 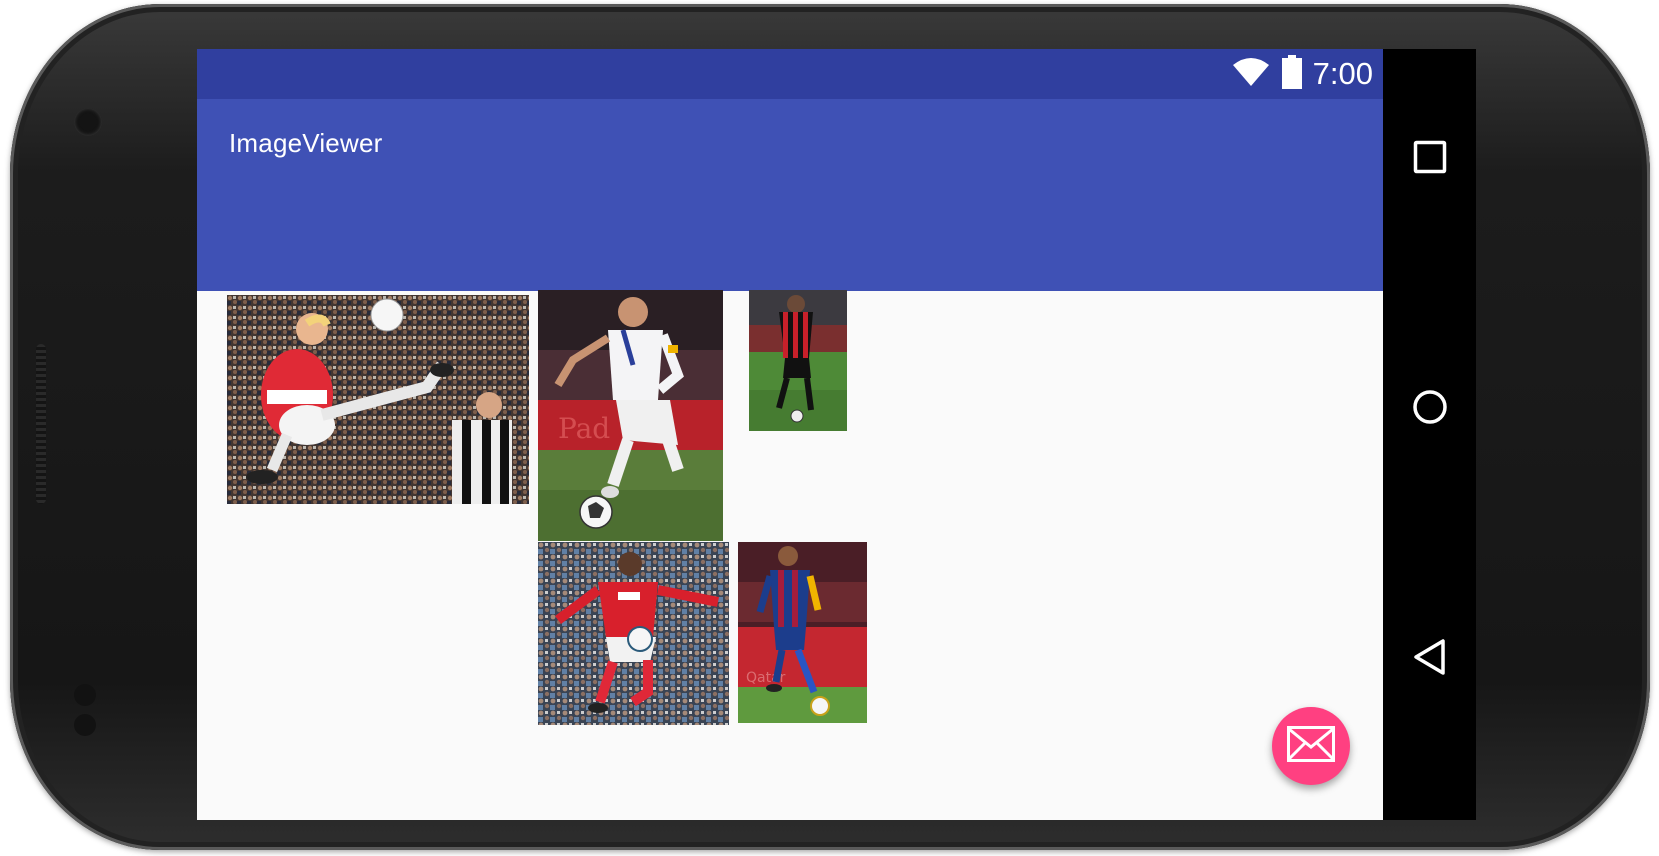 I want to click on recents-icon, so click(x=1430, y=159).